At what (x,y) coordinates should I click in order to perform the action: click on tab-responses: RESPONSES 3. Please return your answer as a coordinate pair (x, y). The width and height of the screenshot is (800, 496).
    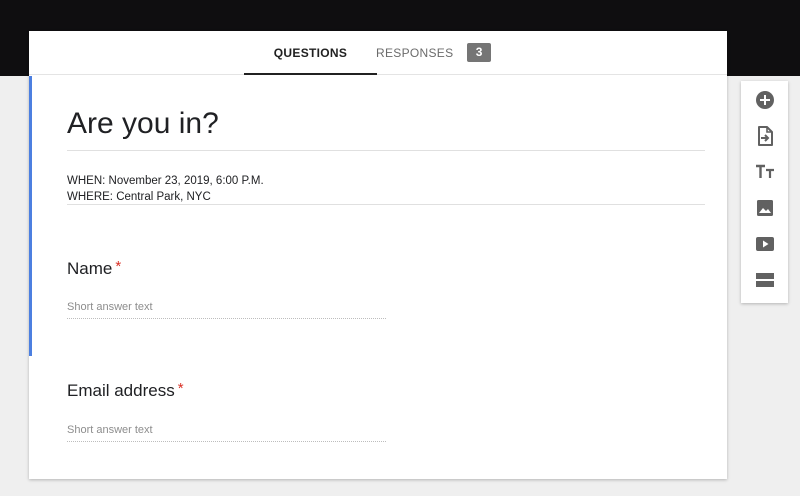
    Looking at the image, I should click on (433, 52).